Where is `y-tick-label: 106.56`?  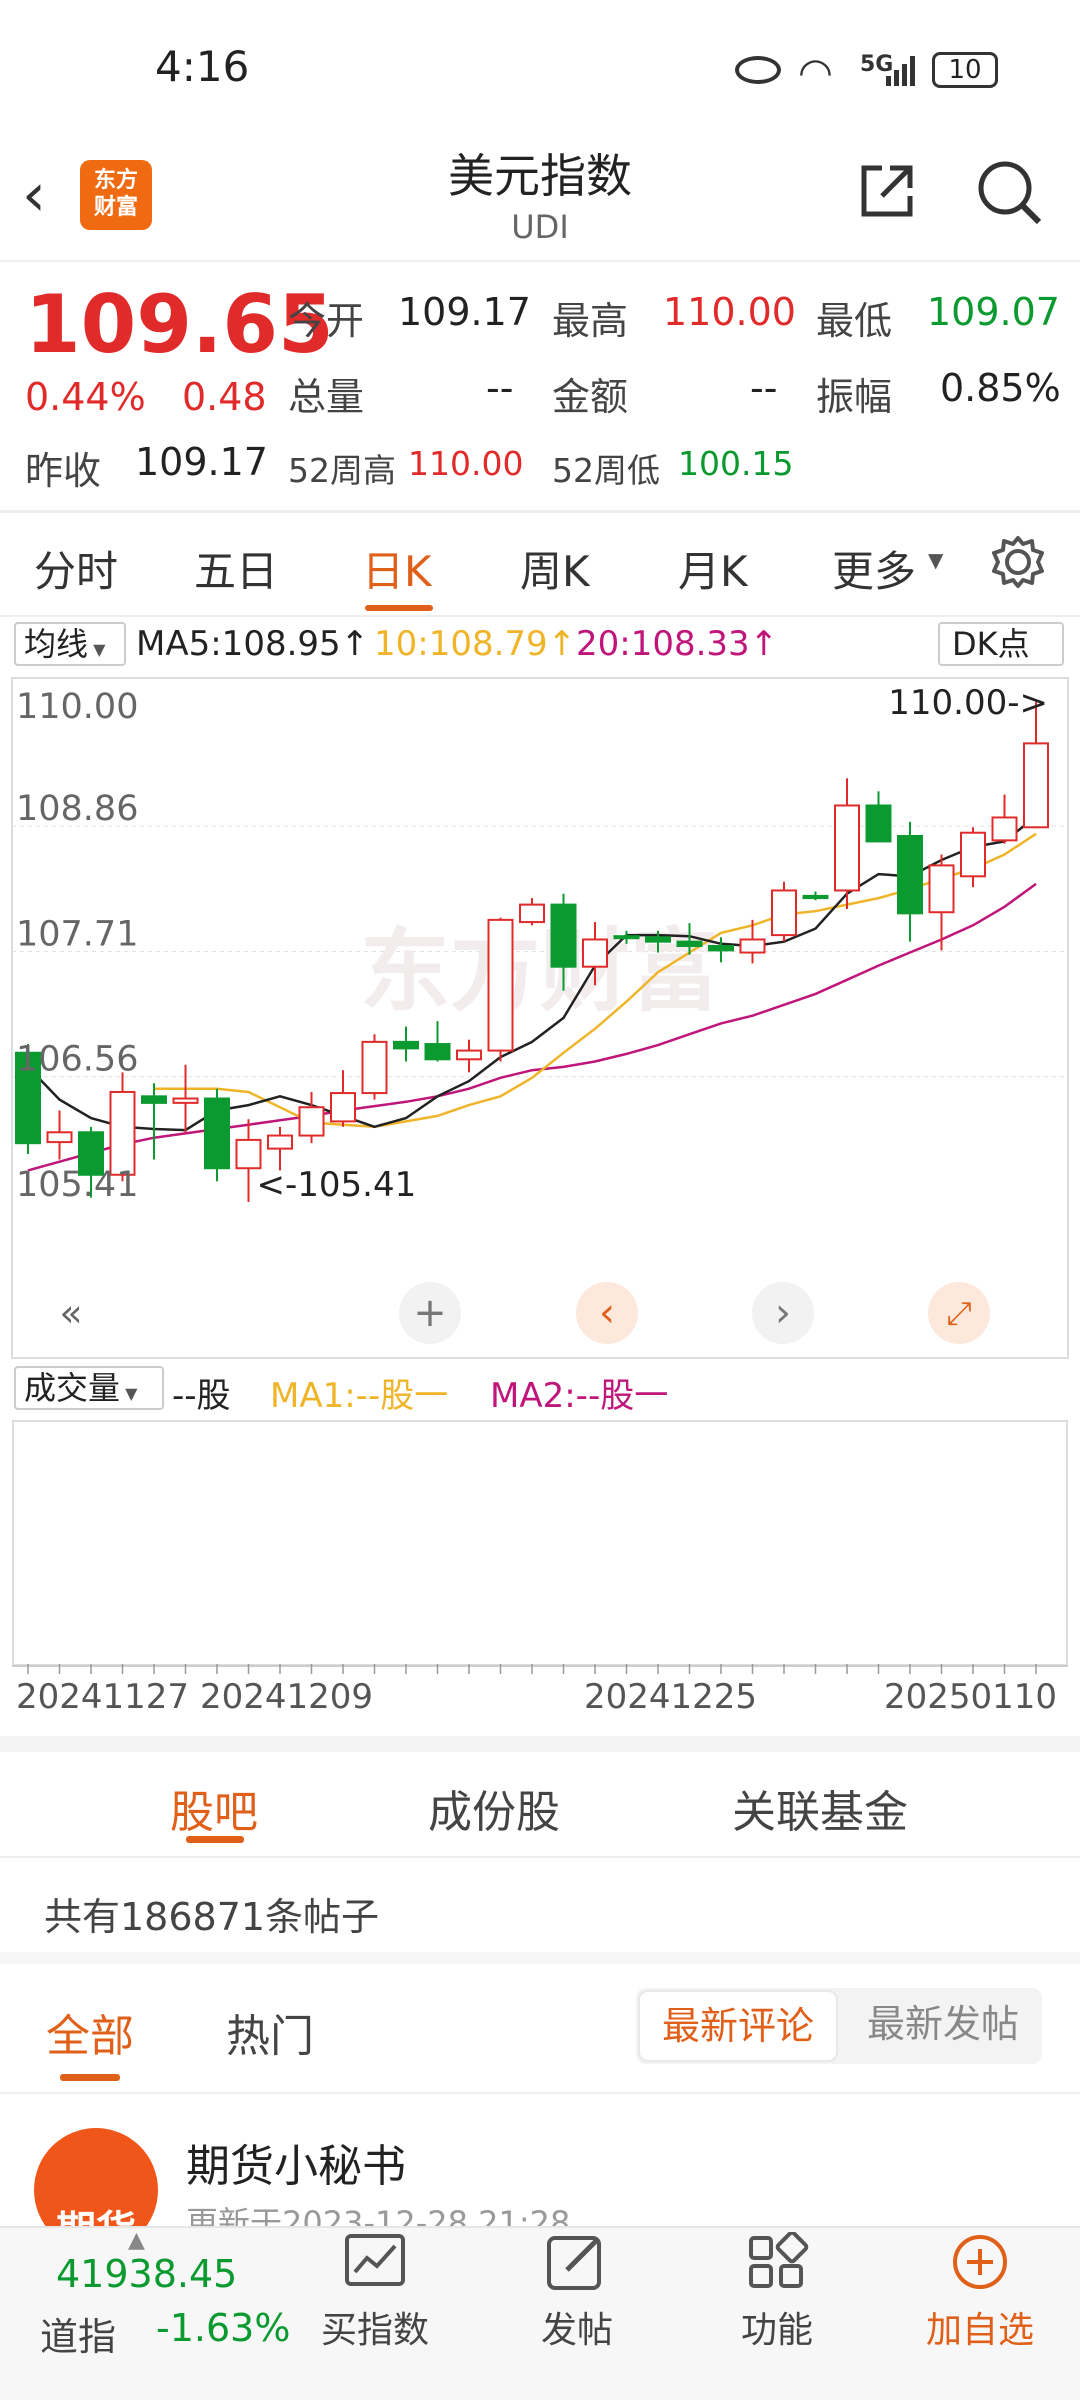 y-tick-label: 106.56 is located at coordinates (77, 1060).